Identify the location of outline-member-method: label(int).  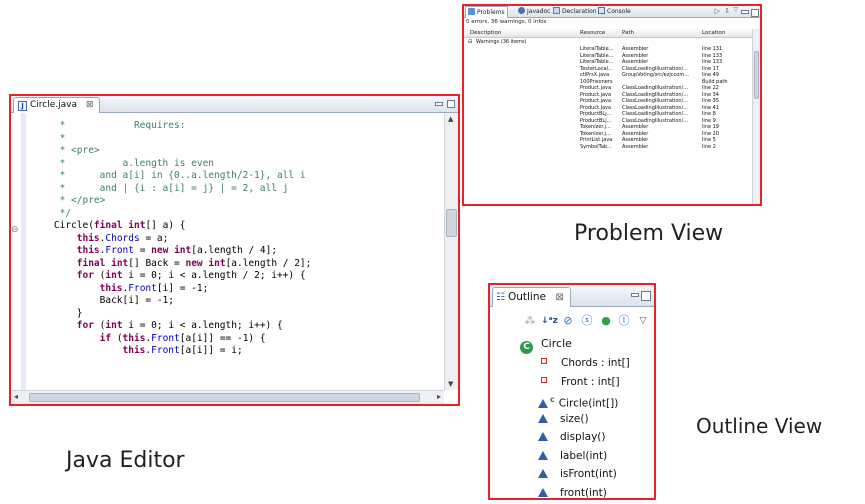
(572, 456).